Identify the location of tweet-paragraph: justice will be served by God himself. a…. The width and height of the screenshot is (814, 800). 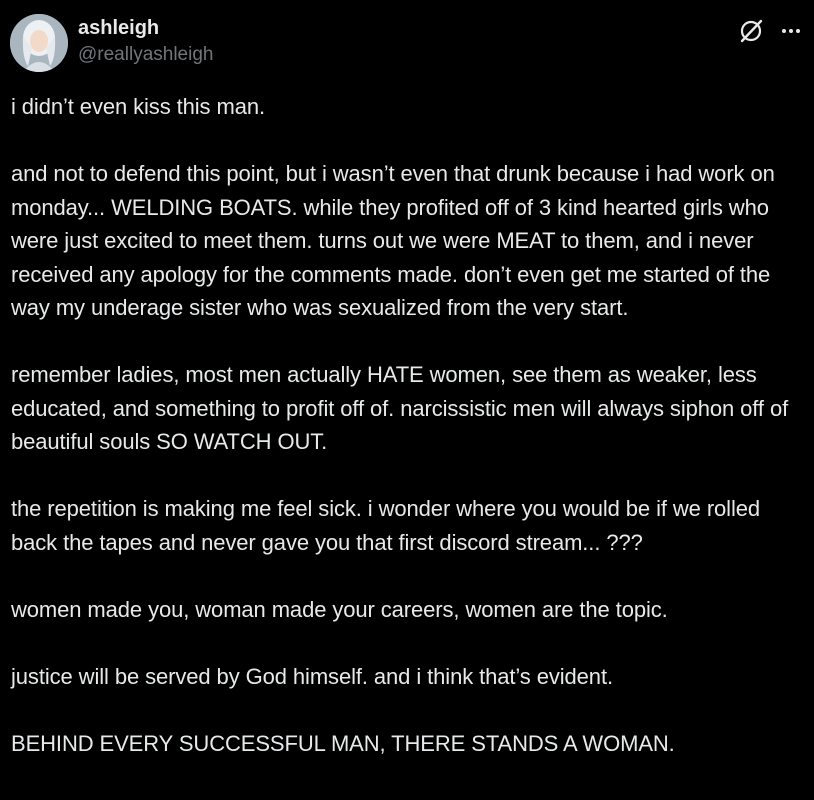
(312, 676).